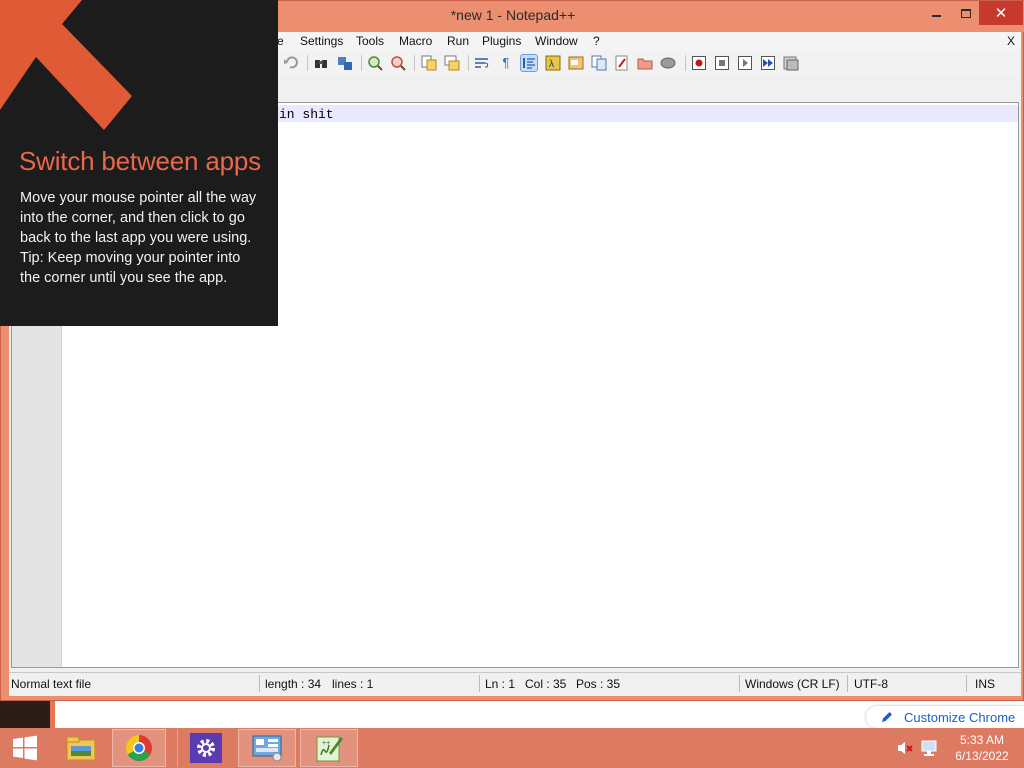 The height and width of the screenshot is (768, 1024). I want to click on status-ln: Ln : 1, so click(500, 684).